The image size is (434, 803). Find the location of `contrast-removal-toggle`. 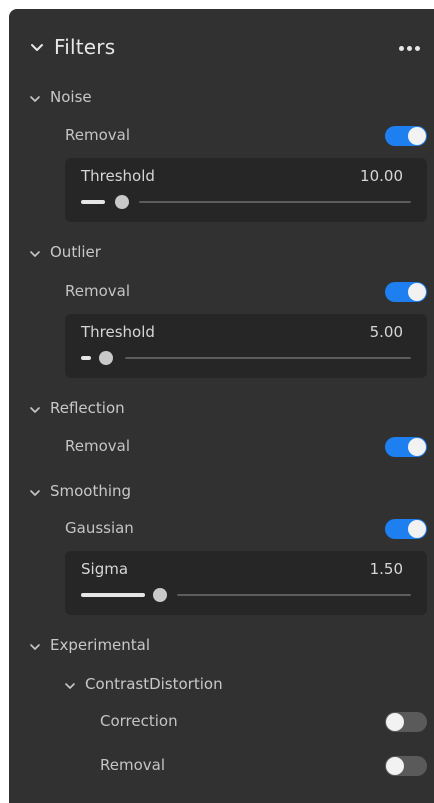

contrast-removal-toggle is located at coordinates (406, 766).